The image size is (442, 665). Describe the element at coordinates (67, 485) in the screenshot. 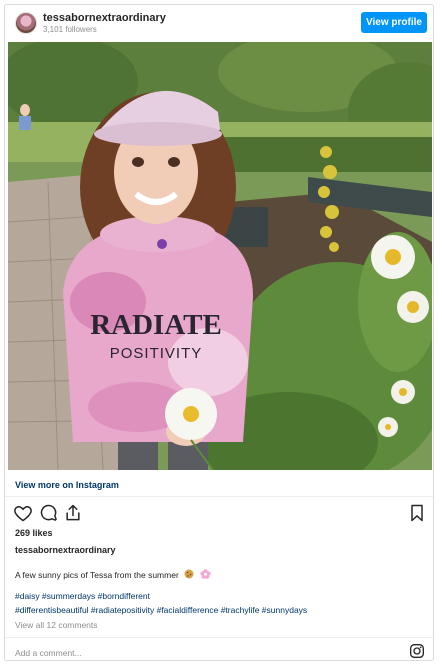

I see `view-more-on-instagram-link: View more on Instagram` at that location.